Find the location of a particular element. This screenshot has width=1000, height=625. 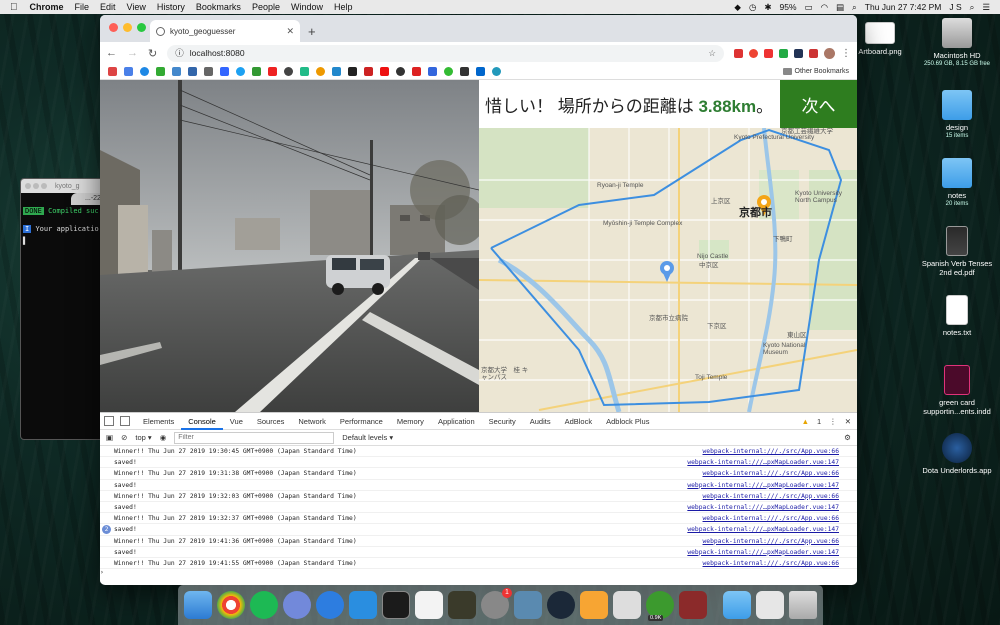

console-prompt: › is located at coordinates (478, 572).